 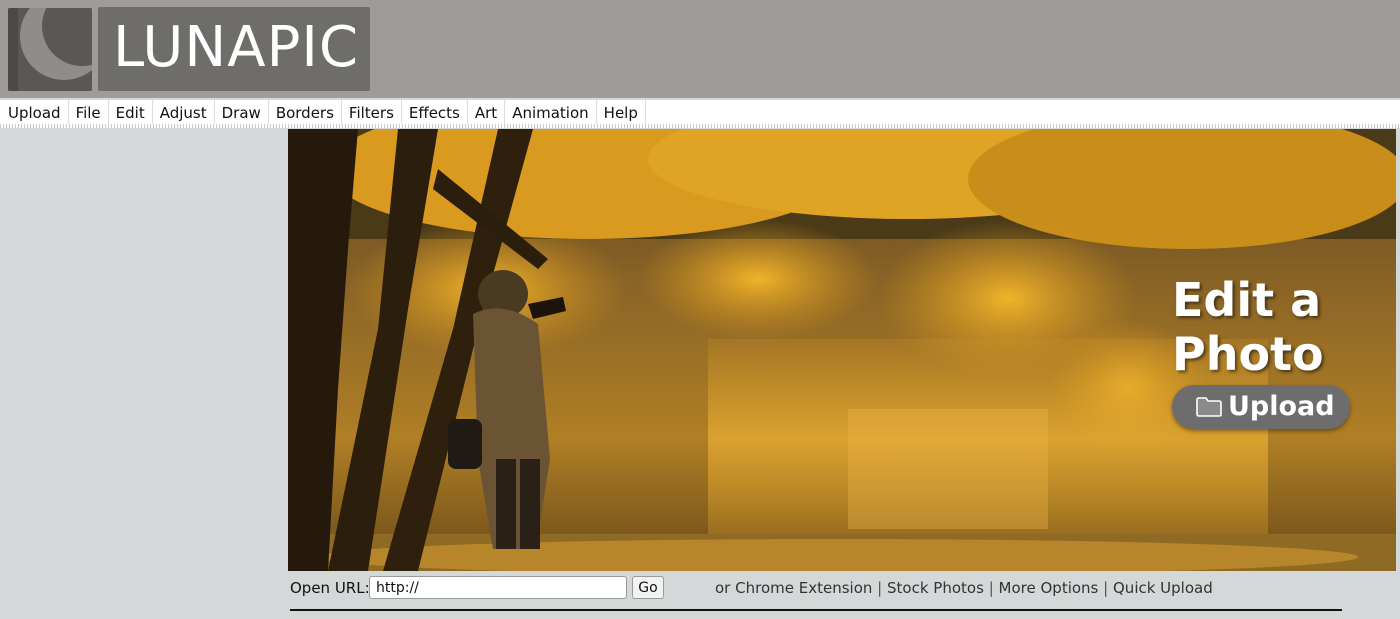 I want to click on hero-upload-button: Upload, so click(x=1261, y=407).